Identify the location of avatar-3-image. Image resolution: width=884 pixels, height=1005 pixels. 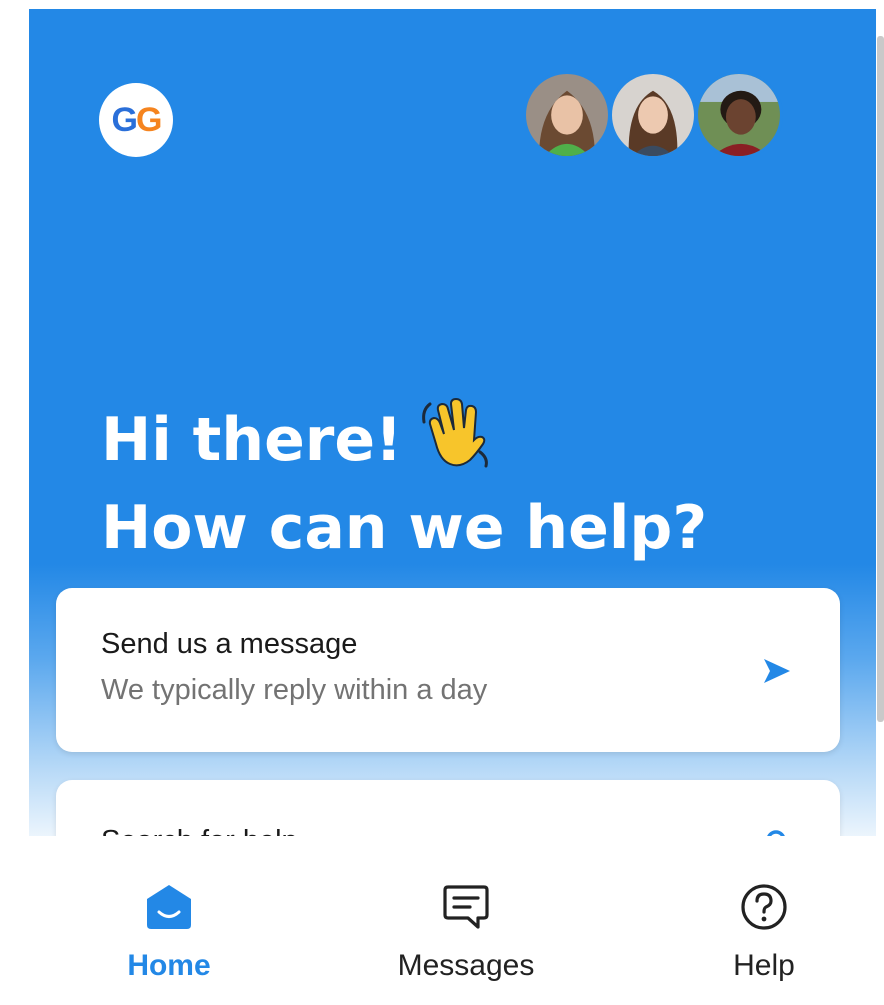
(739, 115).